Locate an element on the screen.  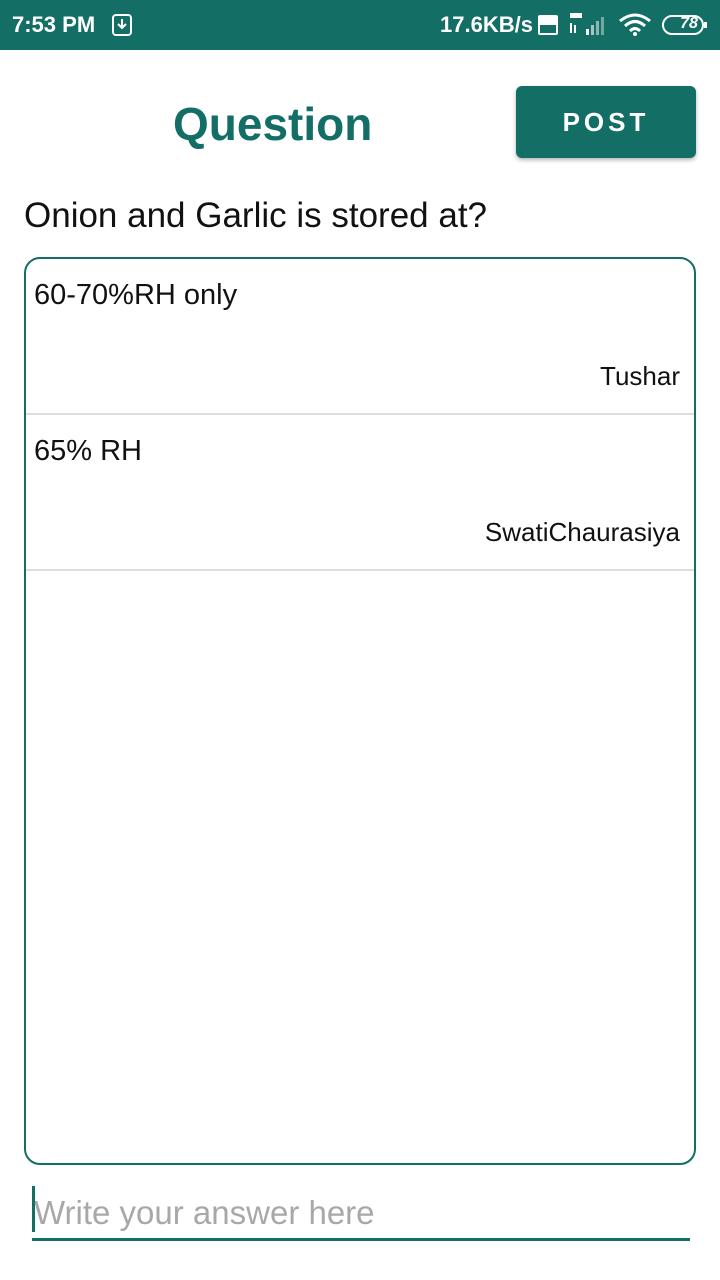
status-time: 7:53 PM is located at coordinates (54, 24).